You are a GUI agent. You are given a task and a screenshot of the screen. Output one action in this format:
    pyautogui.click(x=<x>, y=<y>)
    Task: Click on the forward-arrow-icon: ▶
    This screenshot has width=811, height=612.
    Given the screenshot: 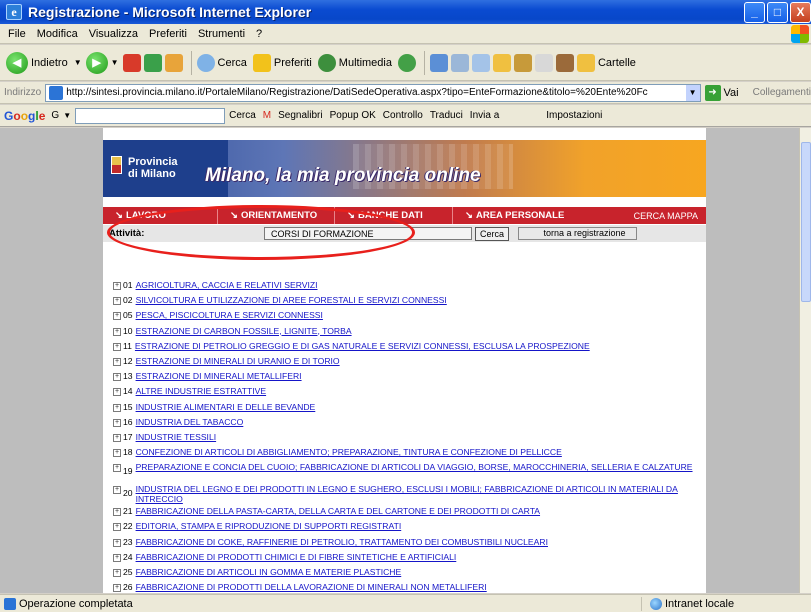 What is the action you would take?
    pyautogui.click(x=96, y=62)
    